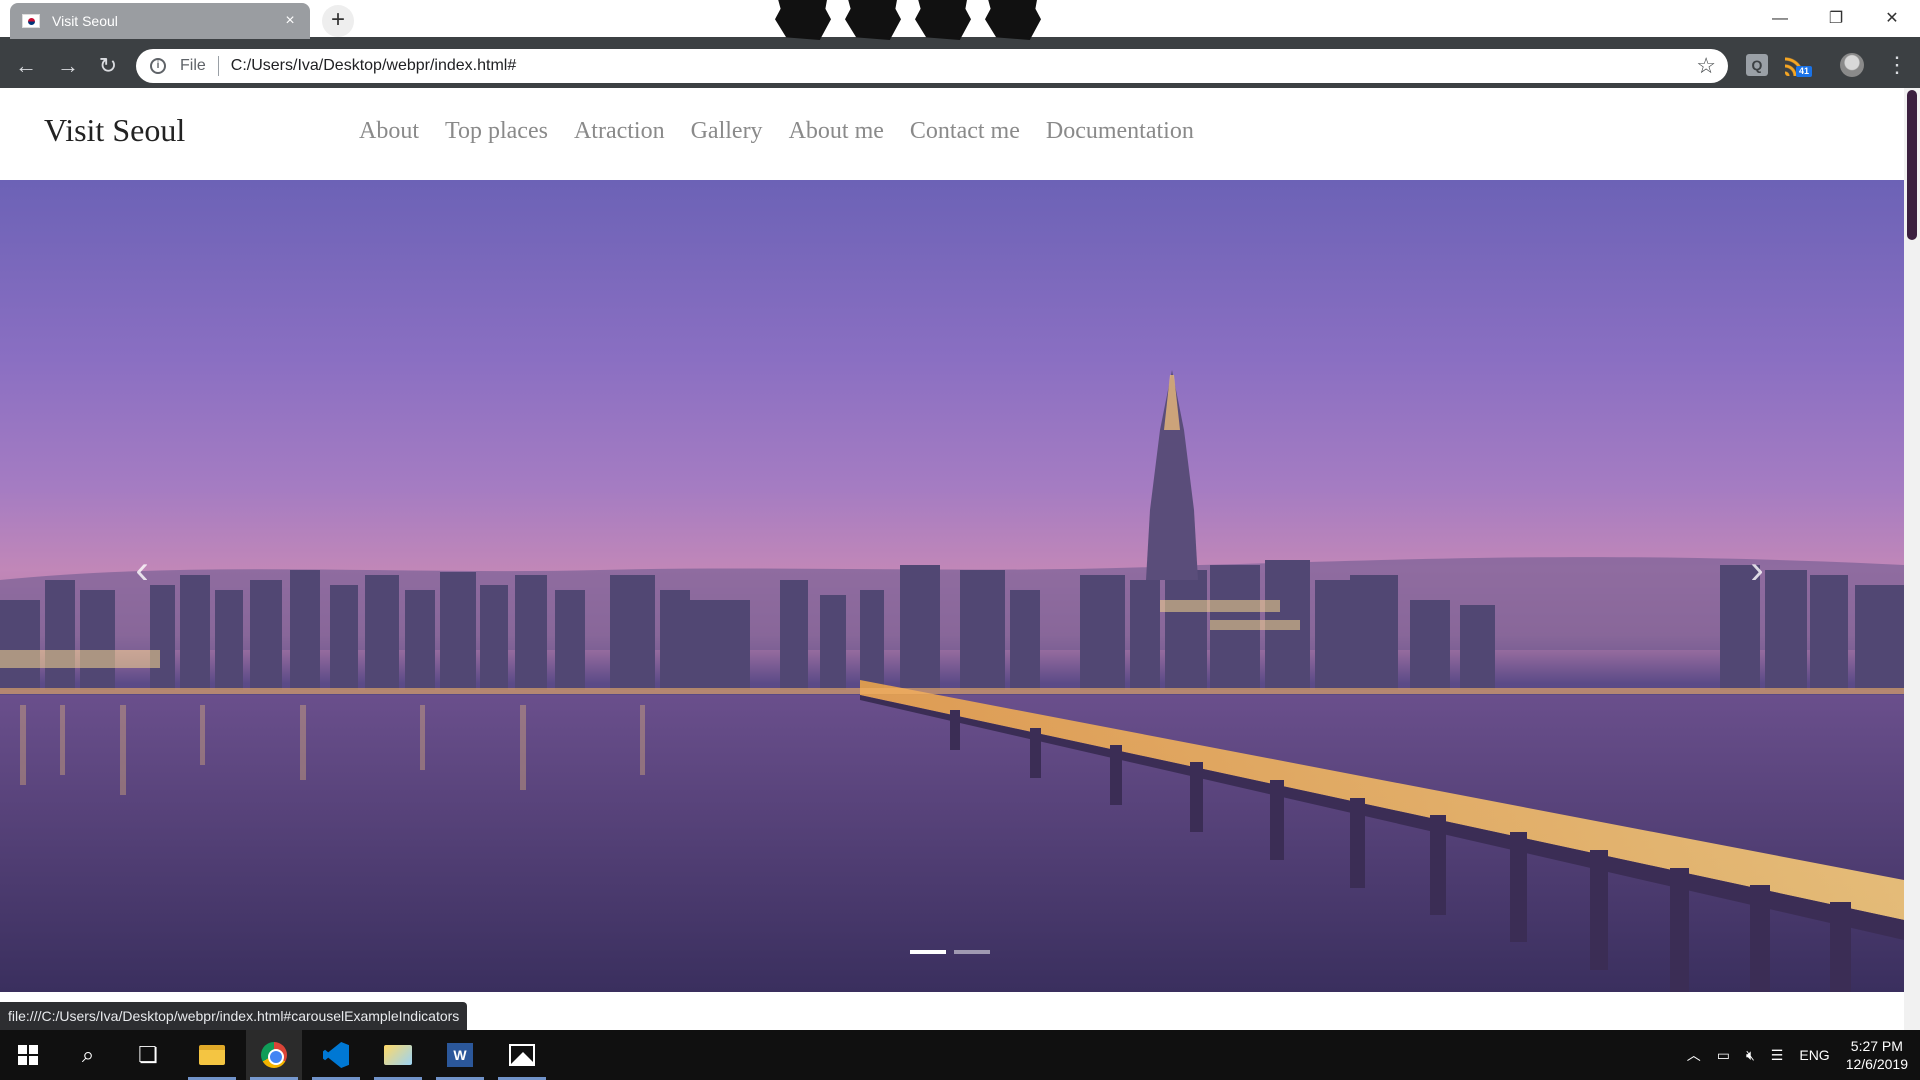 This screenshot has height=1080, width=1920. Describe the element at coordinates (1852, 65) in the screenshot. I see `profile-avatar` at that location.